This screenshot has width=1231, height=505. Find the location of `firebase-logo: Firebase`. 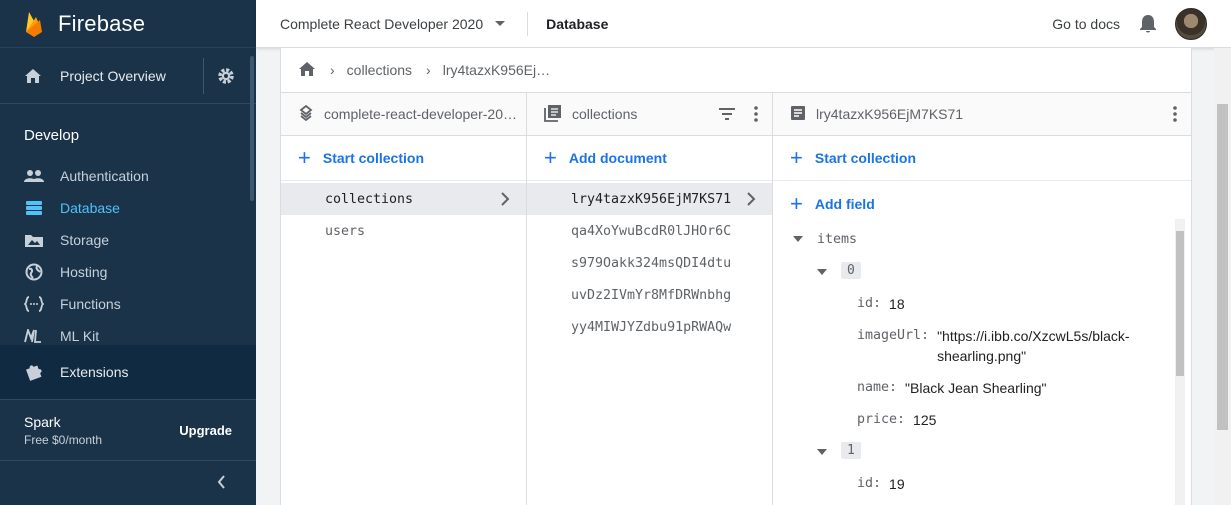

firebase-logo: Firebase is located at coordinates (84, 24).